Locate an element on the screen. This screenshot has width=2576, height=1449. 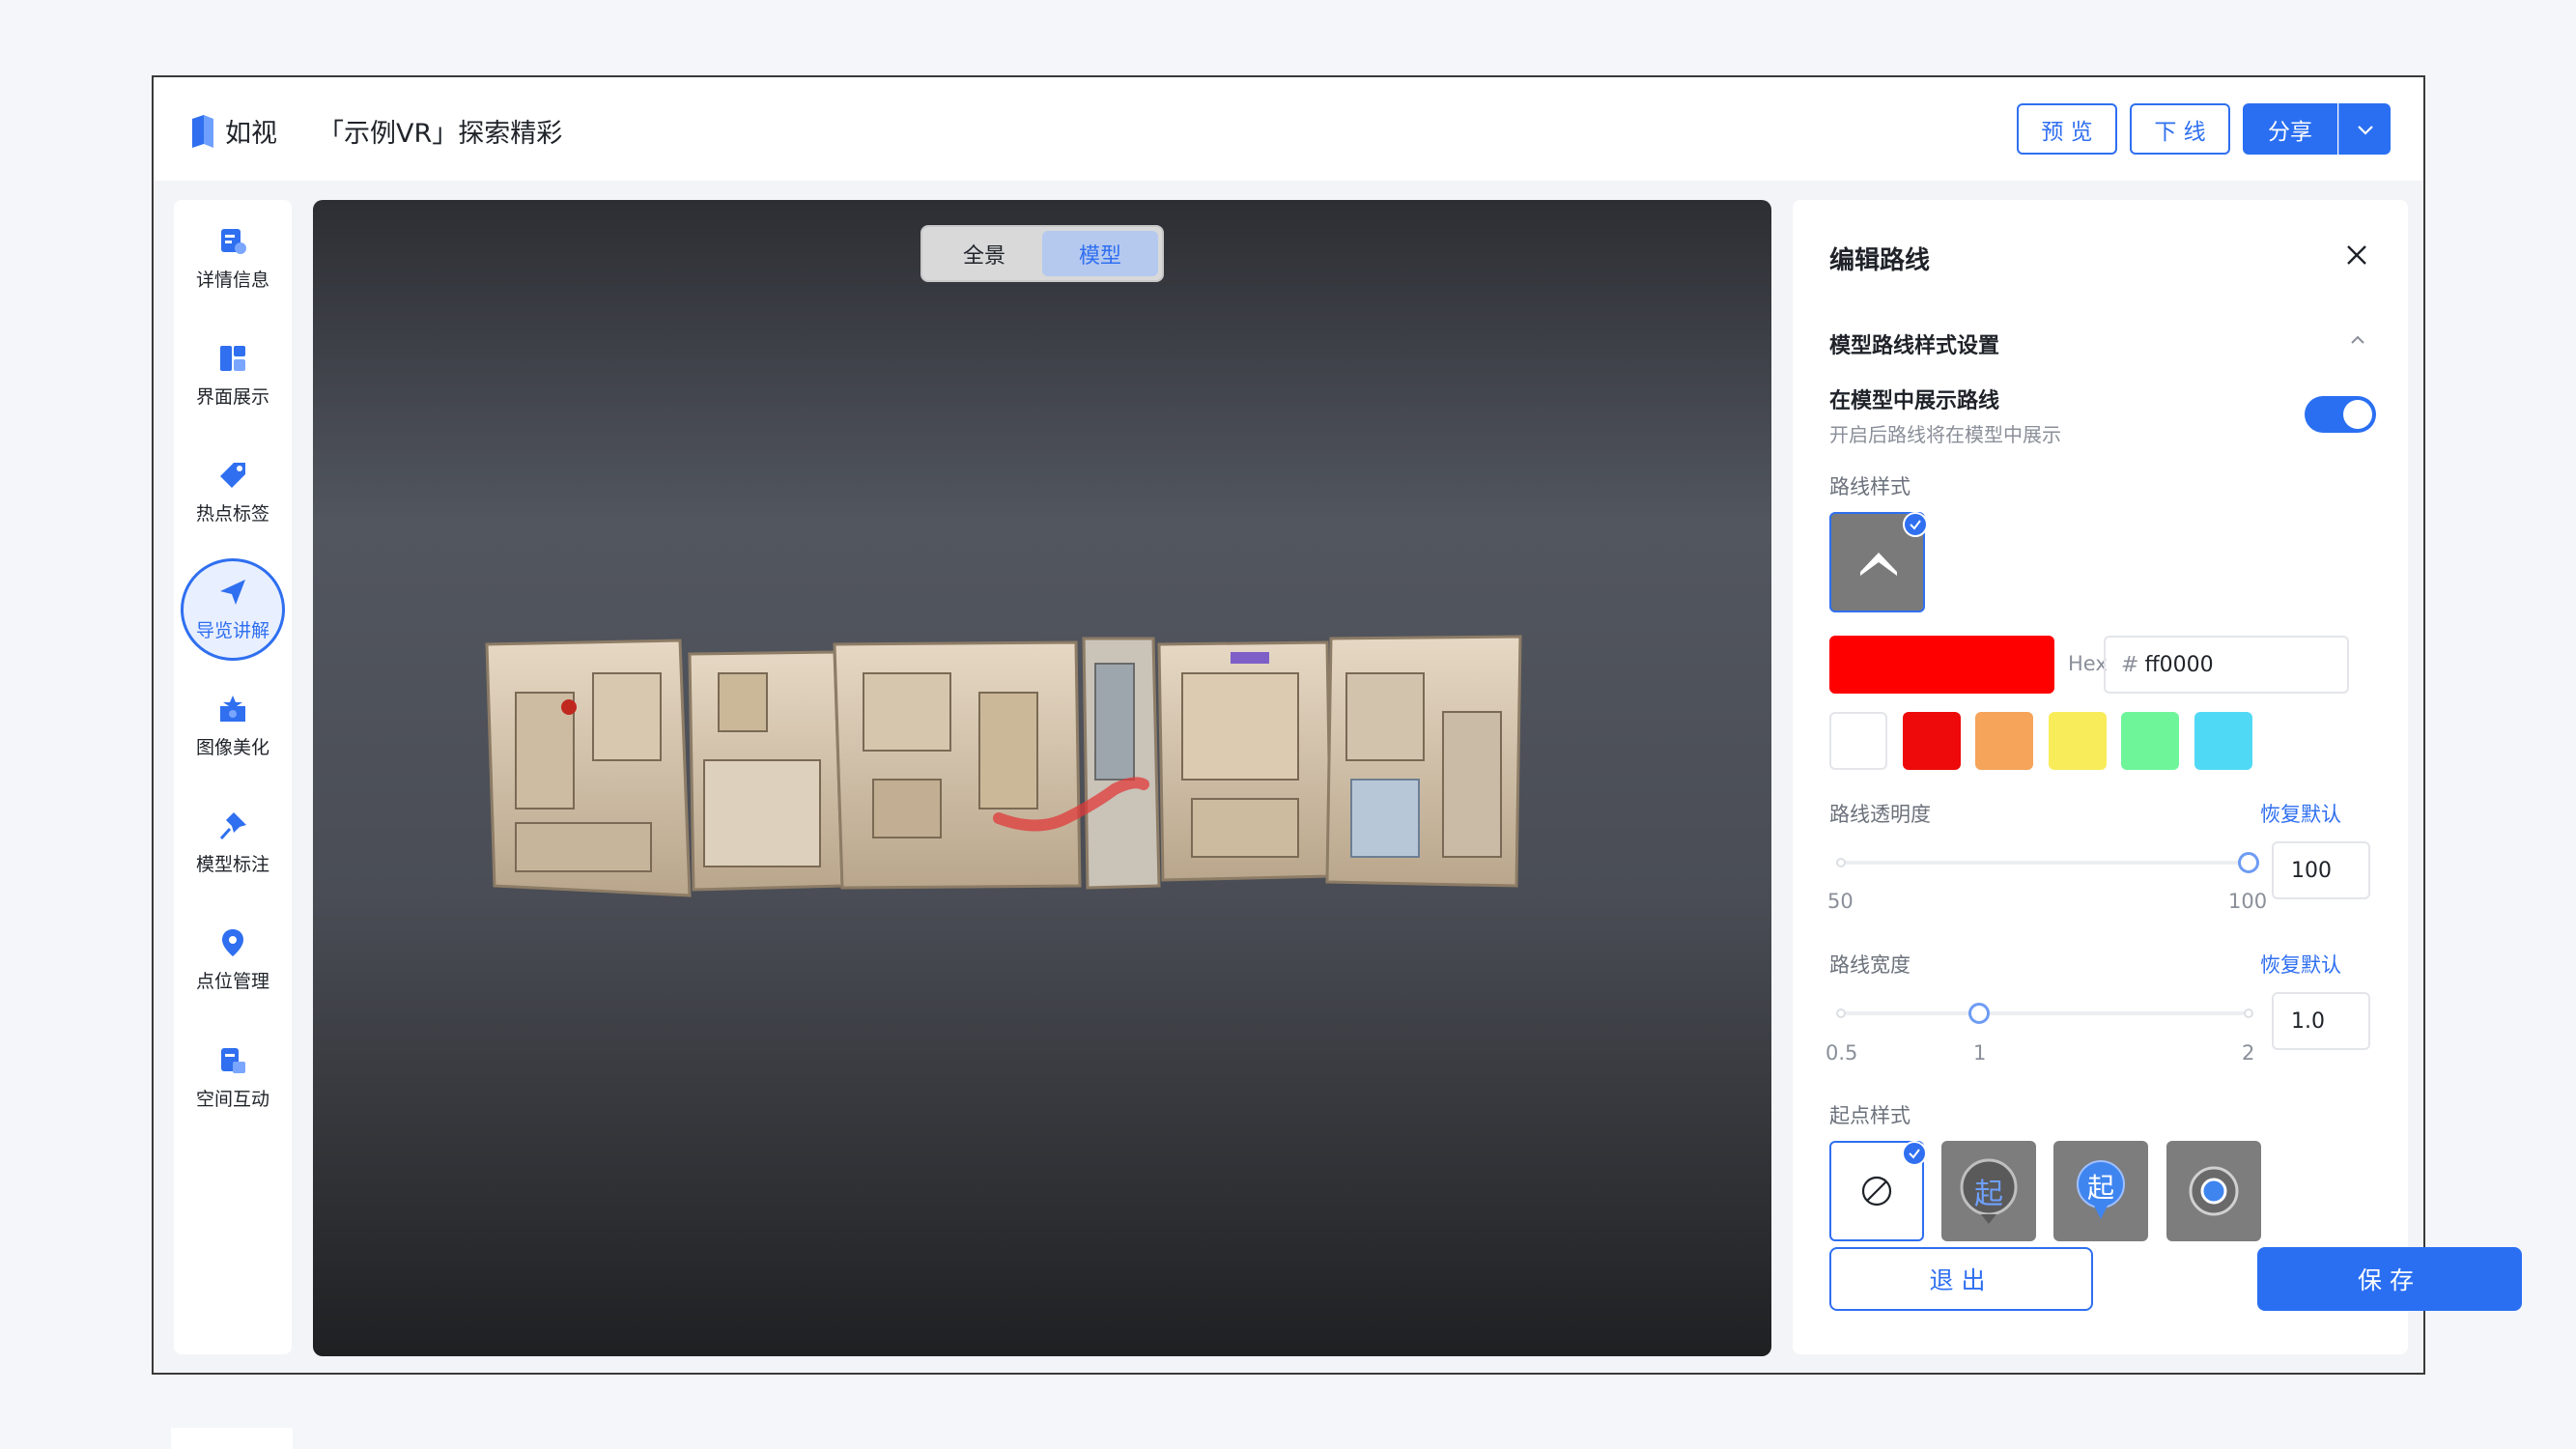
show-route-title: 在模型中展示路线 is located at coordinates (1914, 401).